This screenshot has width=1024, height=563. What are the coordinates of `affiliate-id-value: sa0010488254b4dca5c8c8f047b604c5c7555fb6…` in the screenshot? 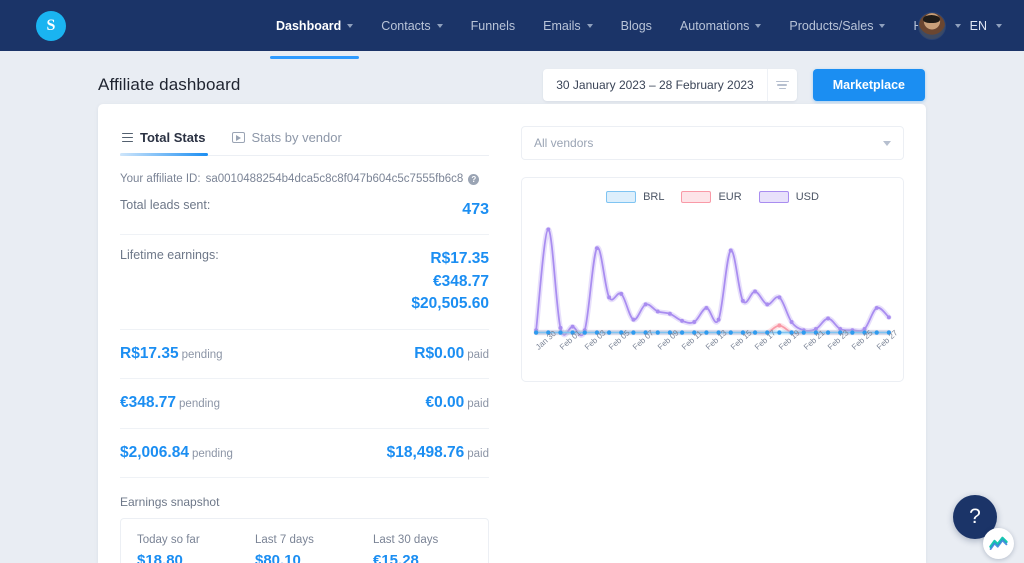 It's located at (335, 179).